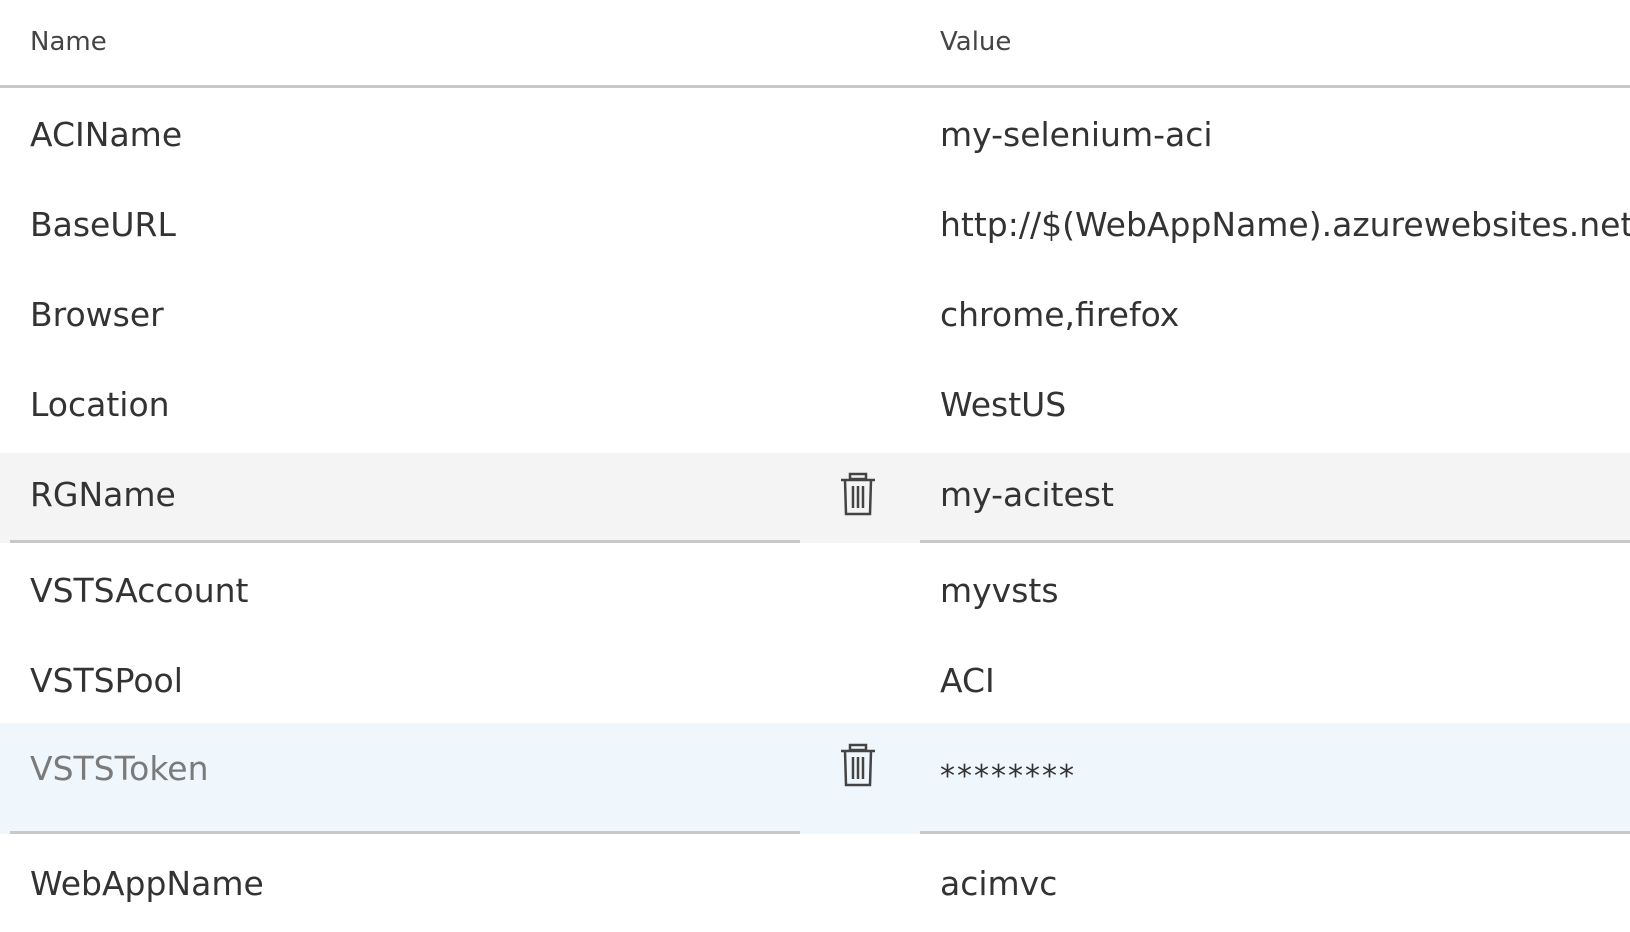 The height and width of the screenshot is (932, 1630). What do you see at coordinates (815, 498) in the screenshot?
I see `table-row-hovered: RGName my-acitest` at bounding box center [815, 498].